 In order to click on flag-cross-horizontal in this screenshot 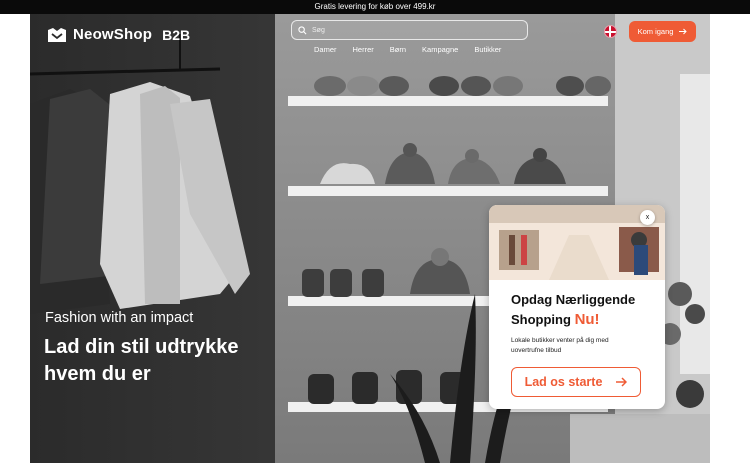, I will do `click(610, 32)`.